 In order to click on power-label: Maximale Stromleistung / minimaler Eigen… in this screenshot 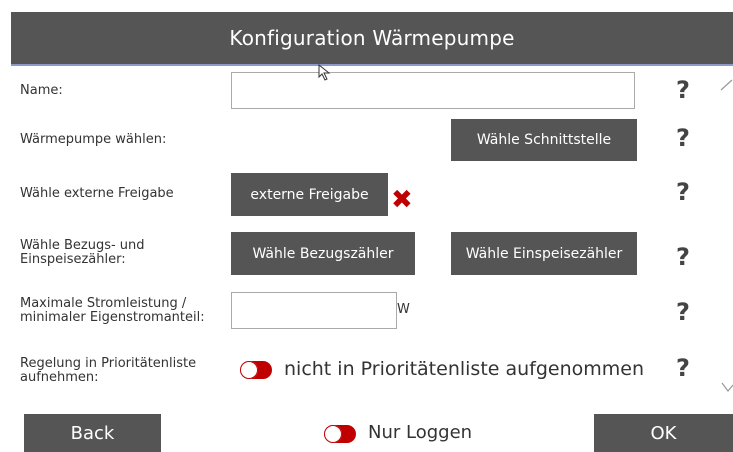, I will do `click(112, 311)`.